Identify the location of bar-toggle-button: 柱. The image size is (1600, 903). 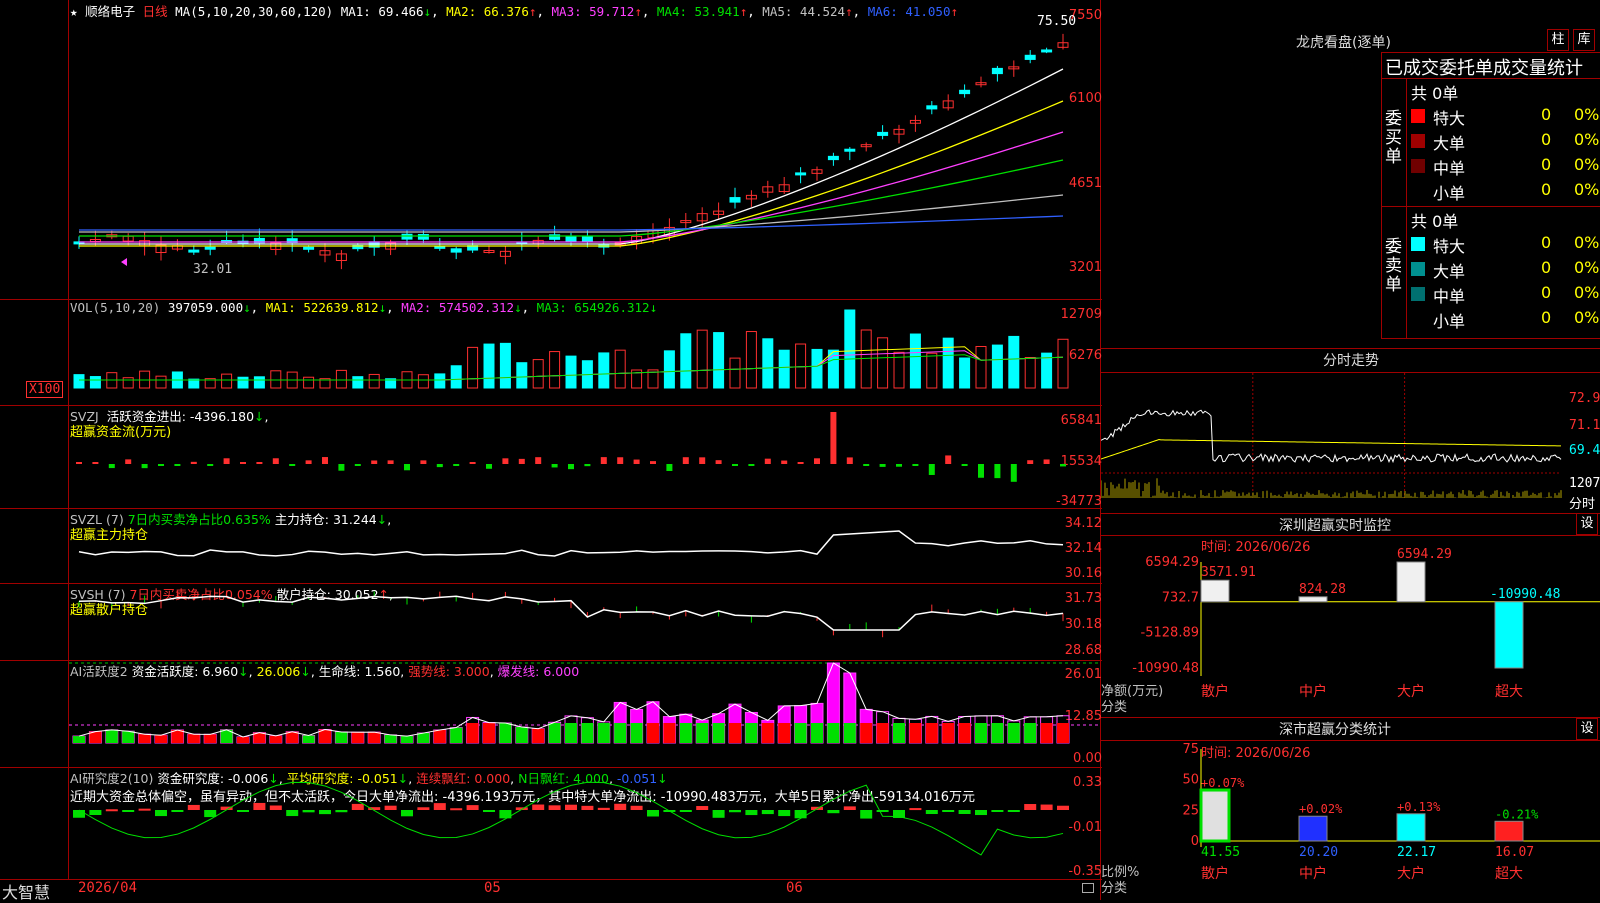
(1558, 40).